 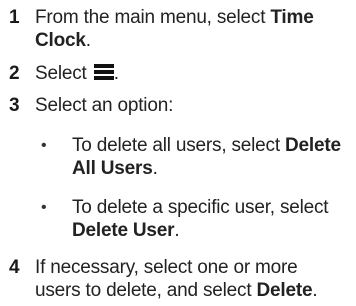 I want to click on bullet-text: To delete all users, select, so click(x=179, y=145).